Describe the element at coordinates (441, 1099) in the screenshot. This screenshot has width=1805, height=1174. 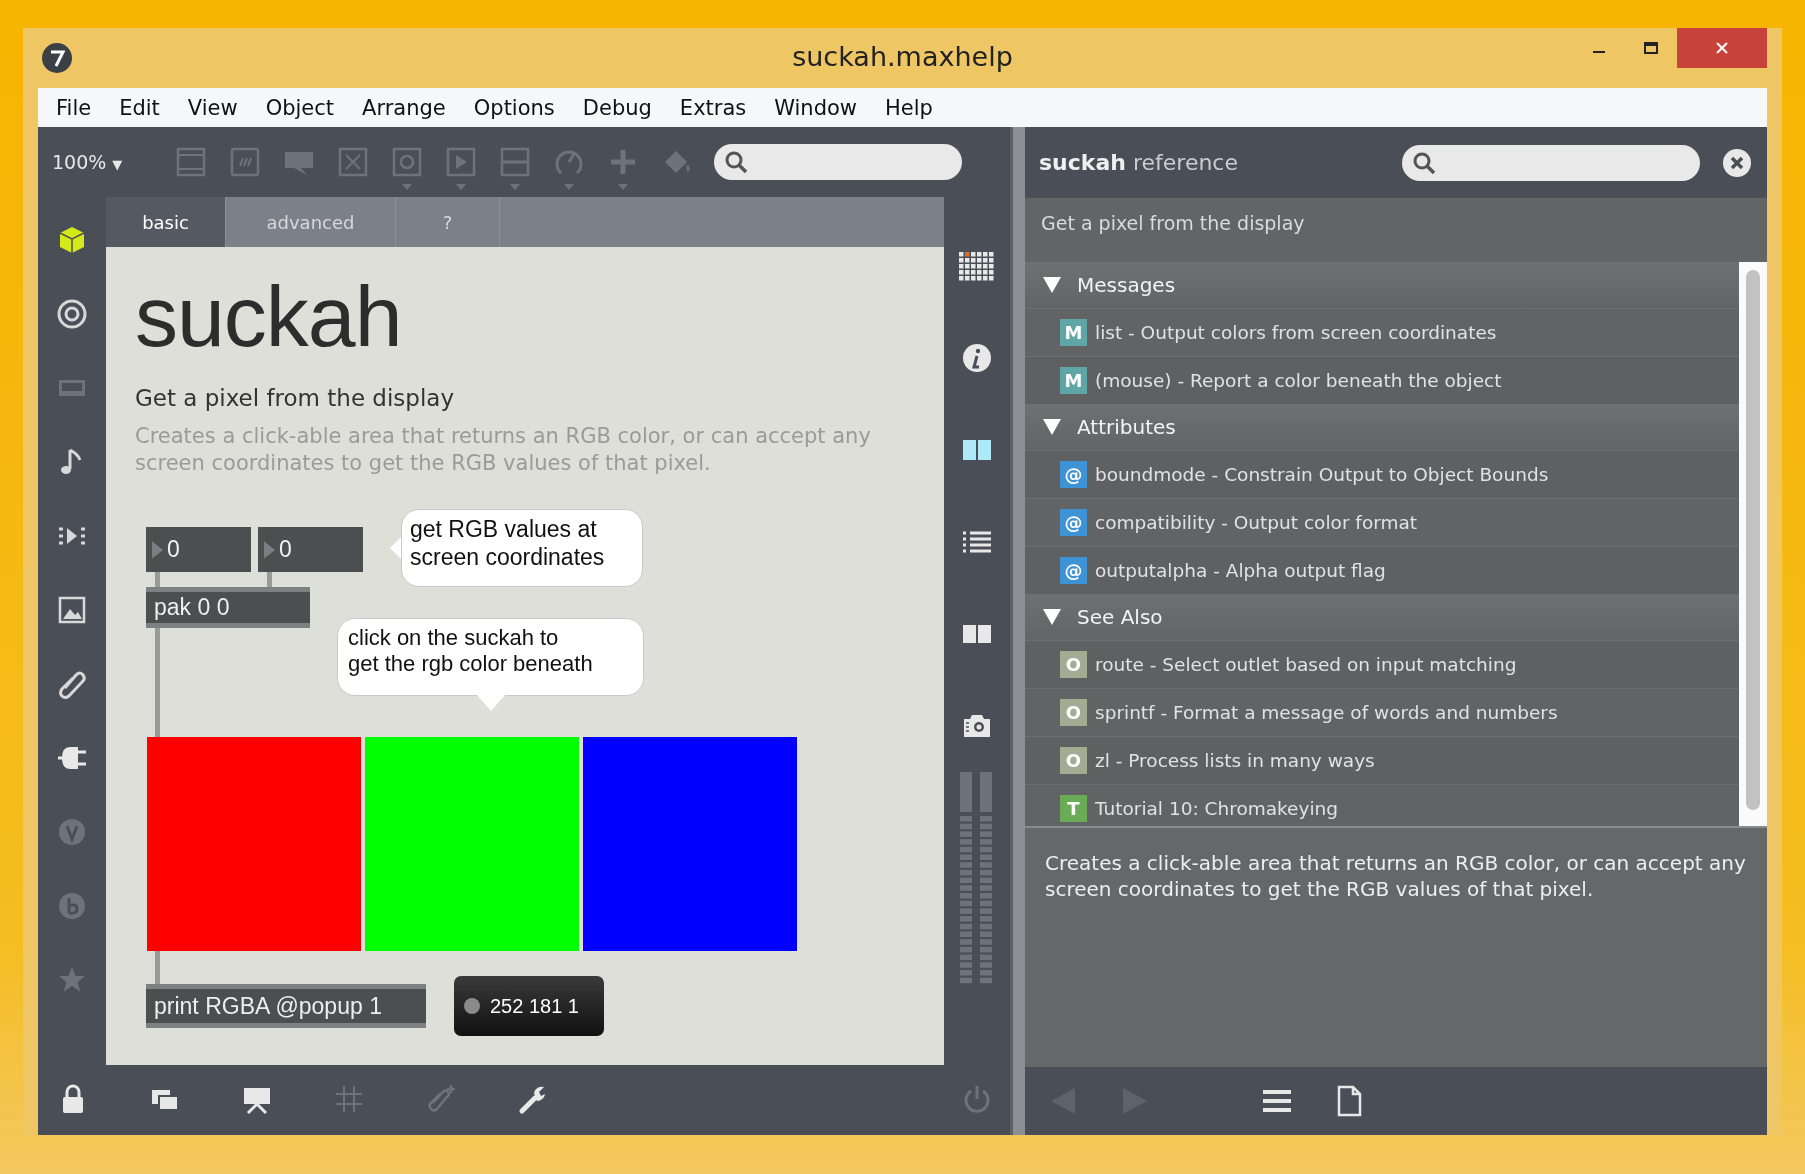
I see `paperclip-add-icon` at that location.